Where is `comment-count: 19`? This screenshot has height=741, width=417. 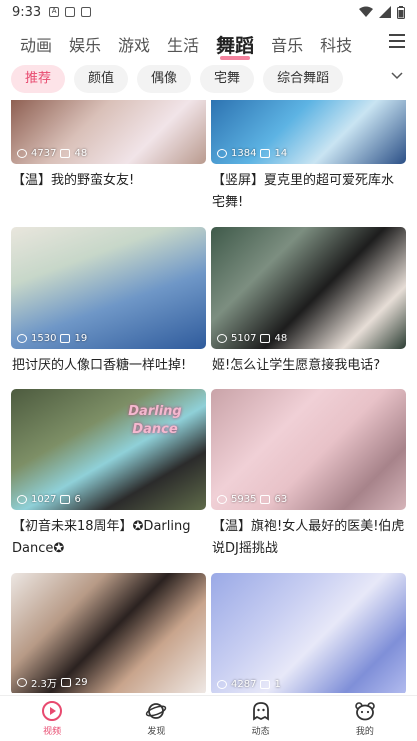
comment-count: 19 is located at coordinates (81, 338).